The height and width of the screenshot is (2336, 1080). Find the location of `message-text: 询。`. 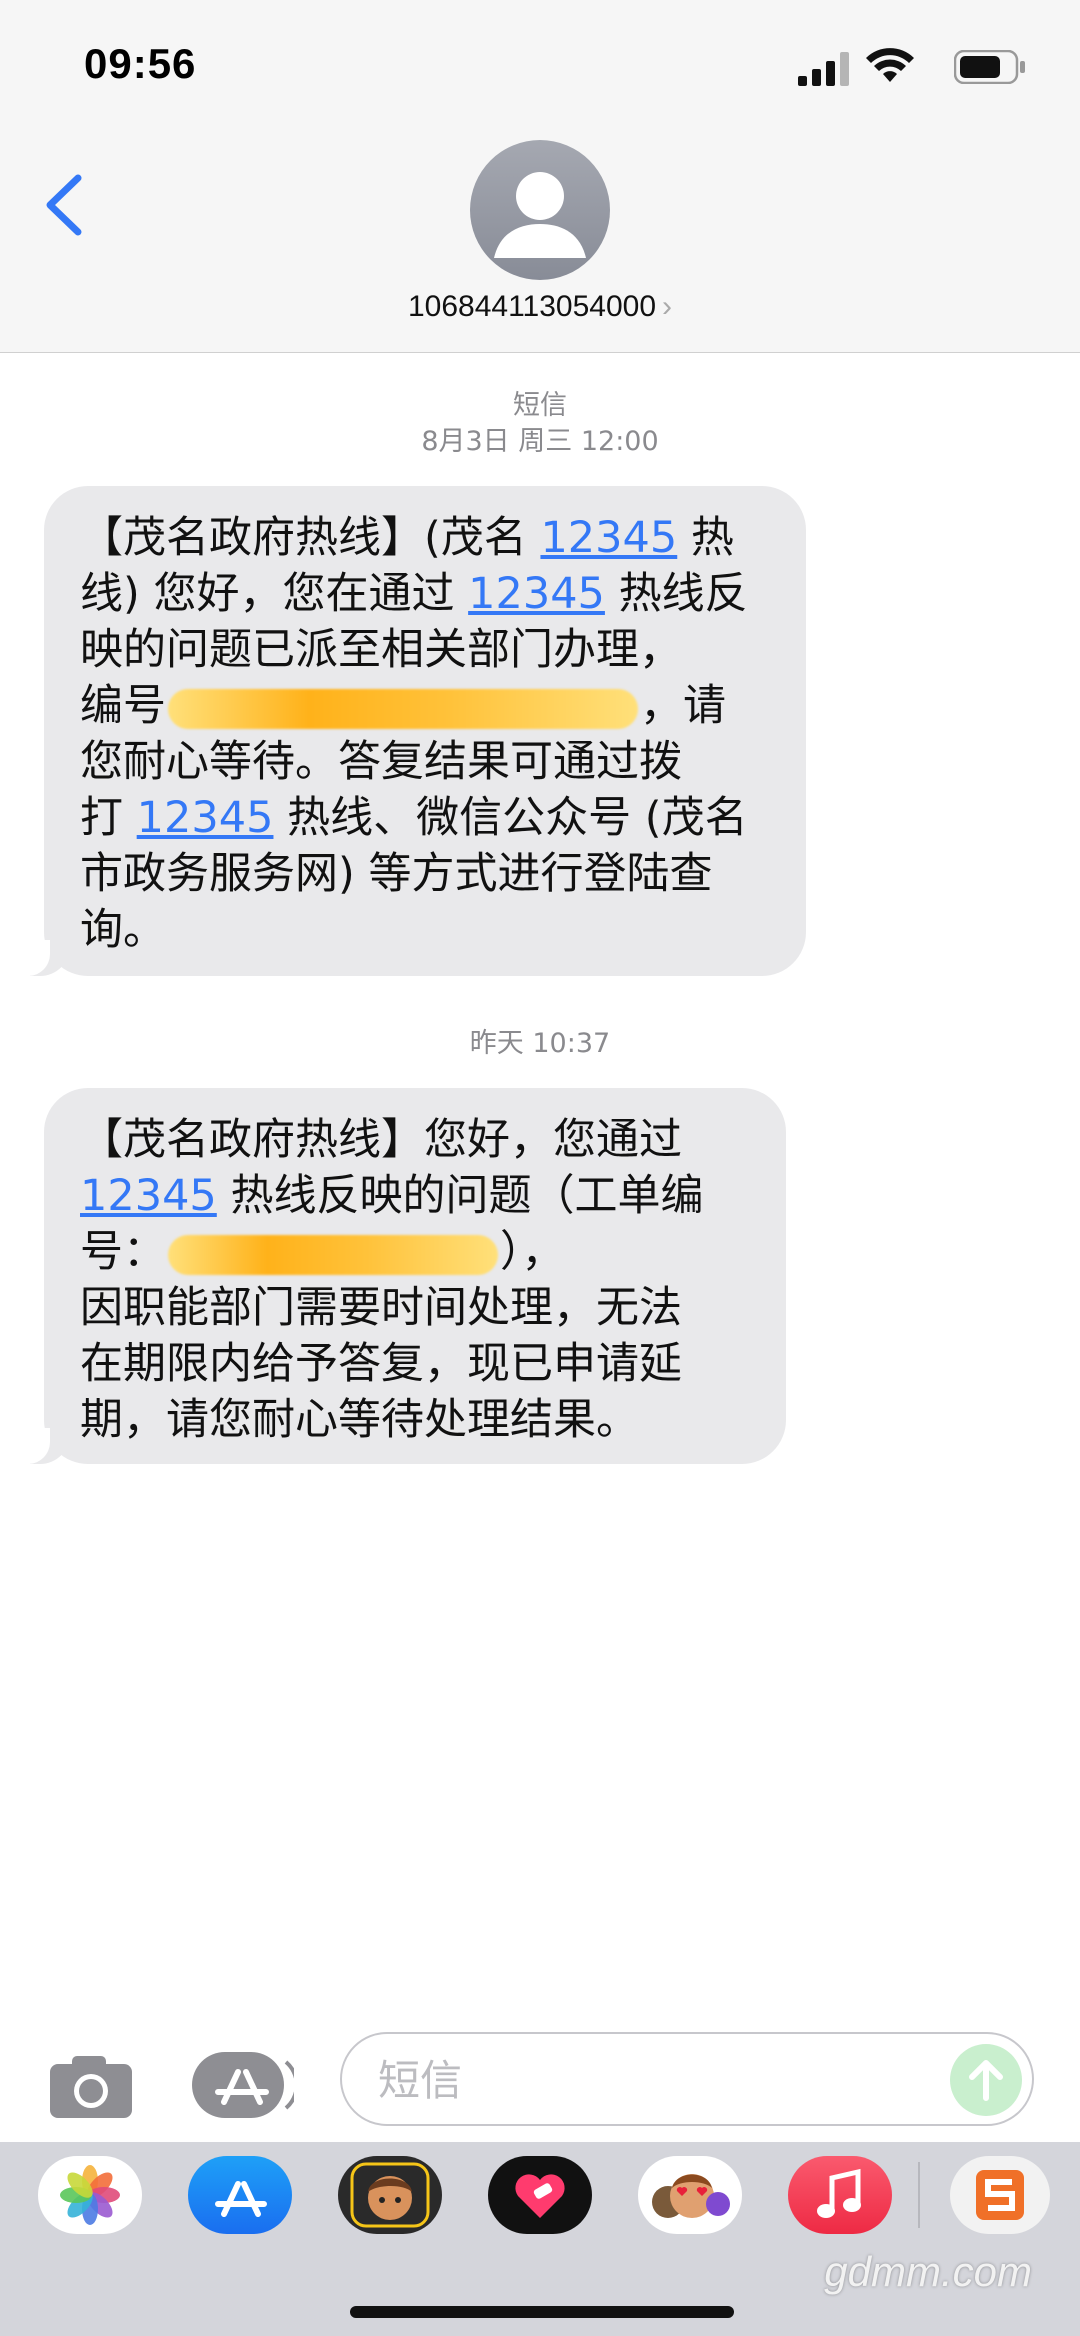

message-text: 询。 is located at coordinates (123, 930).